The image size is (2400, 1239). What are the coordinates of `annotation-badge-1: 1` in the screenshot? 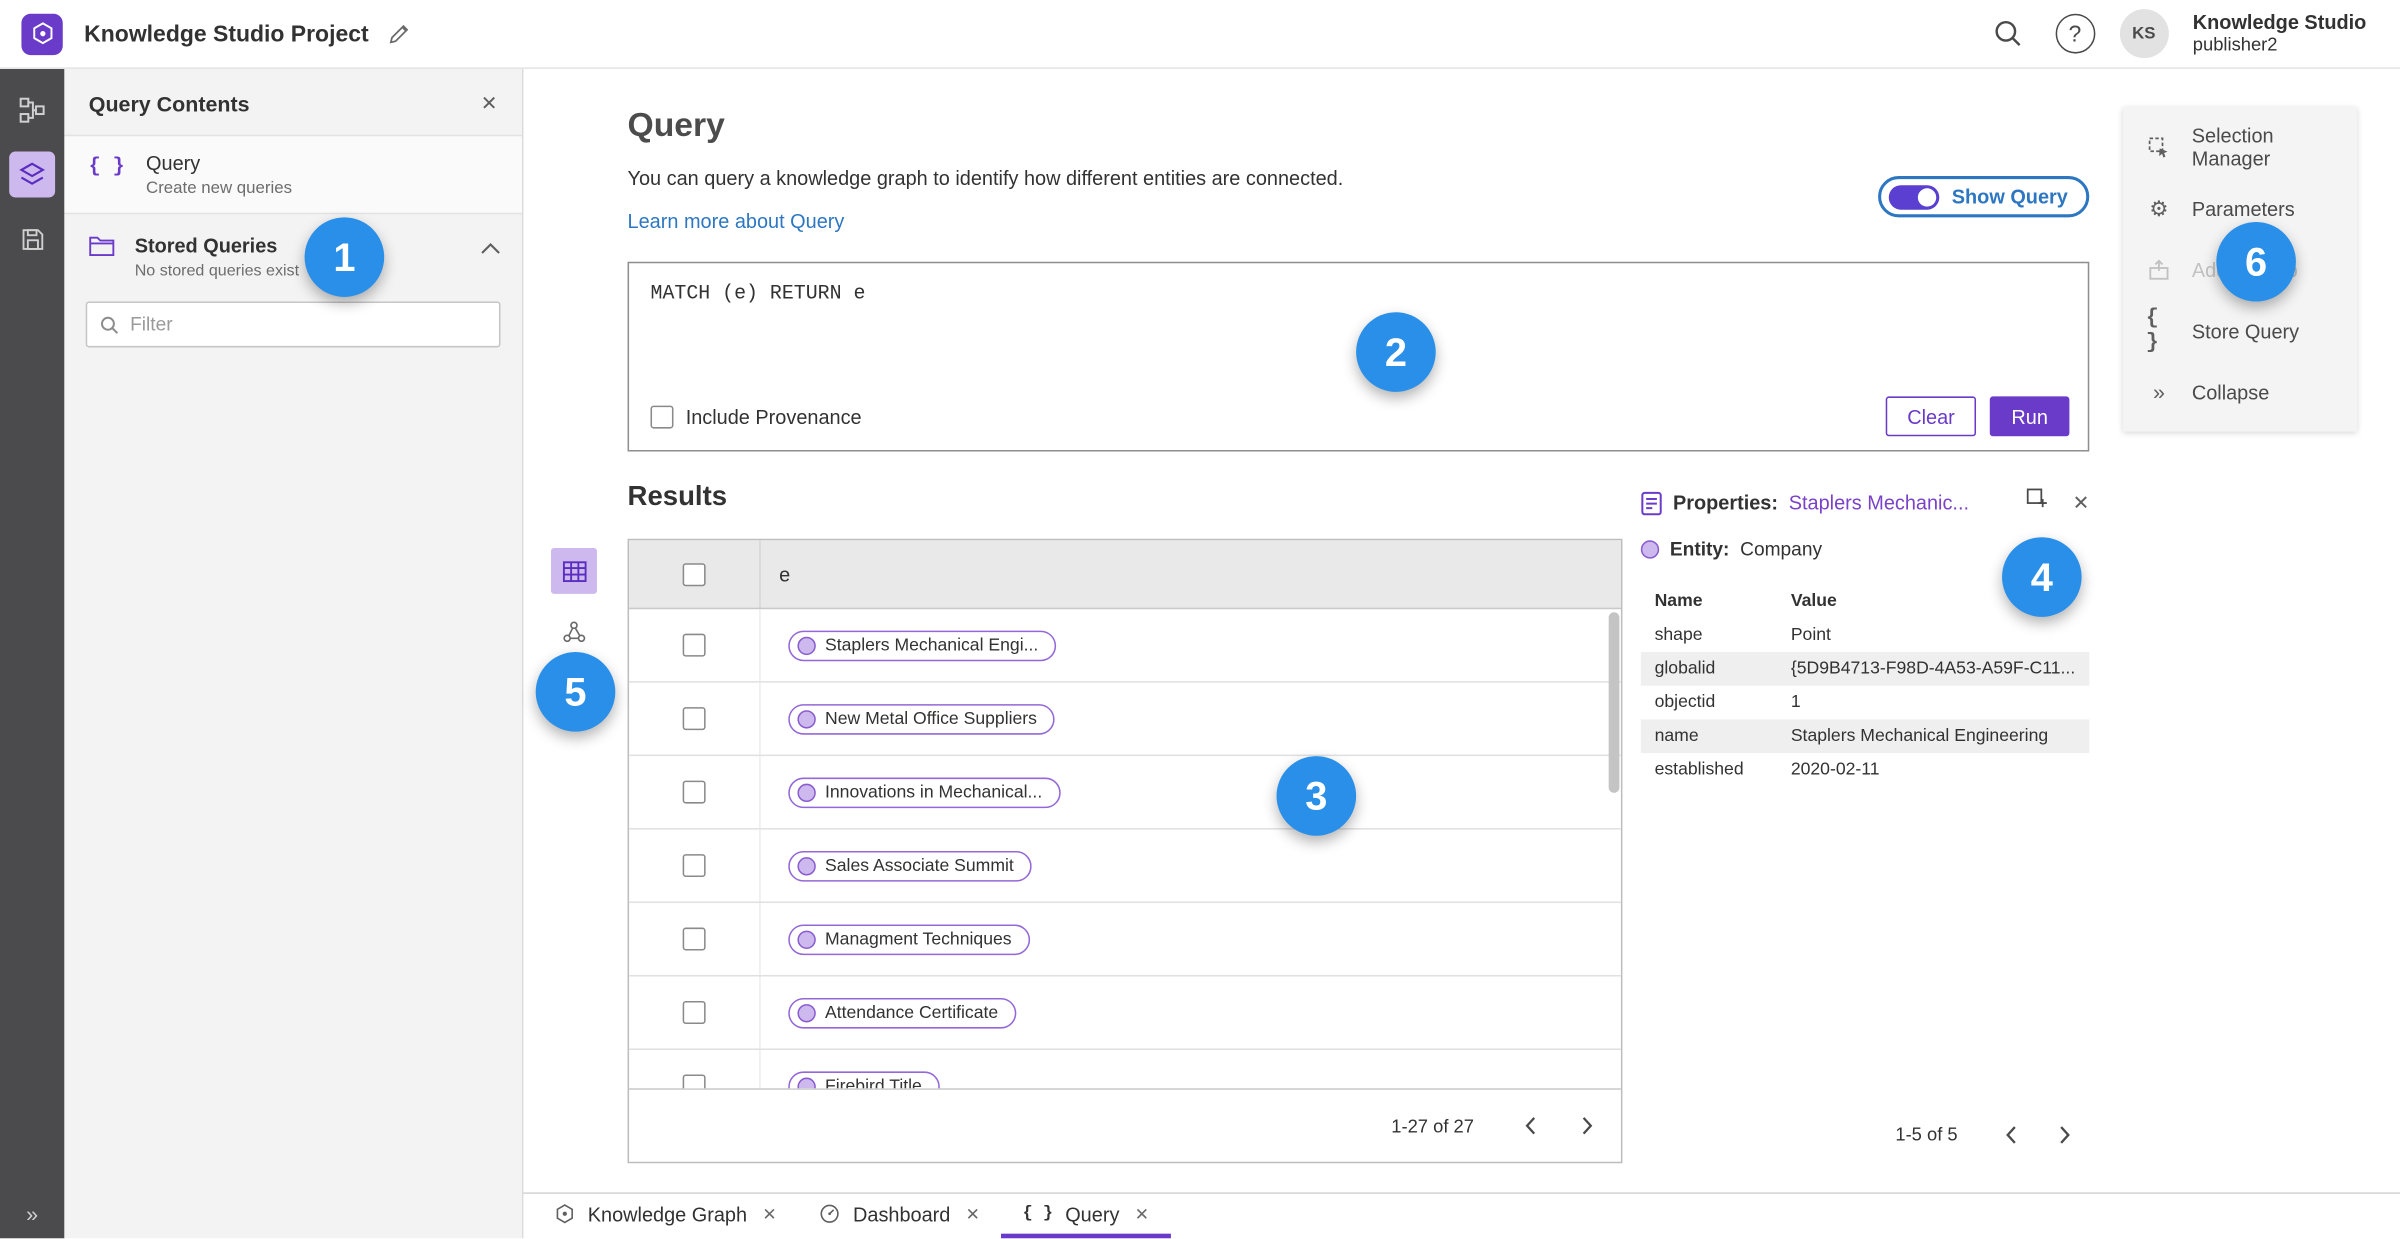 It's located at (344, 257).